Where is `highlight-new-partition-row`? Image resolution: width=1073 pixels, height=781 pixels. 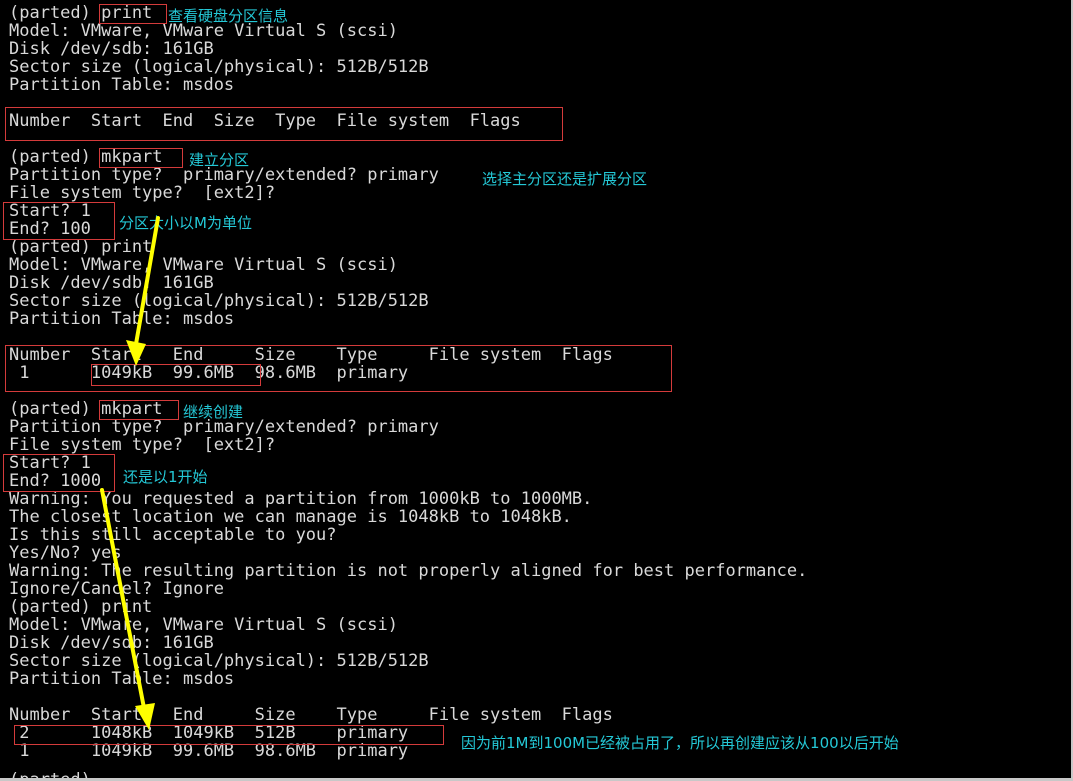
highlight-new-partition-row is located at coordinates (229, 735).